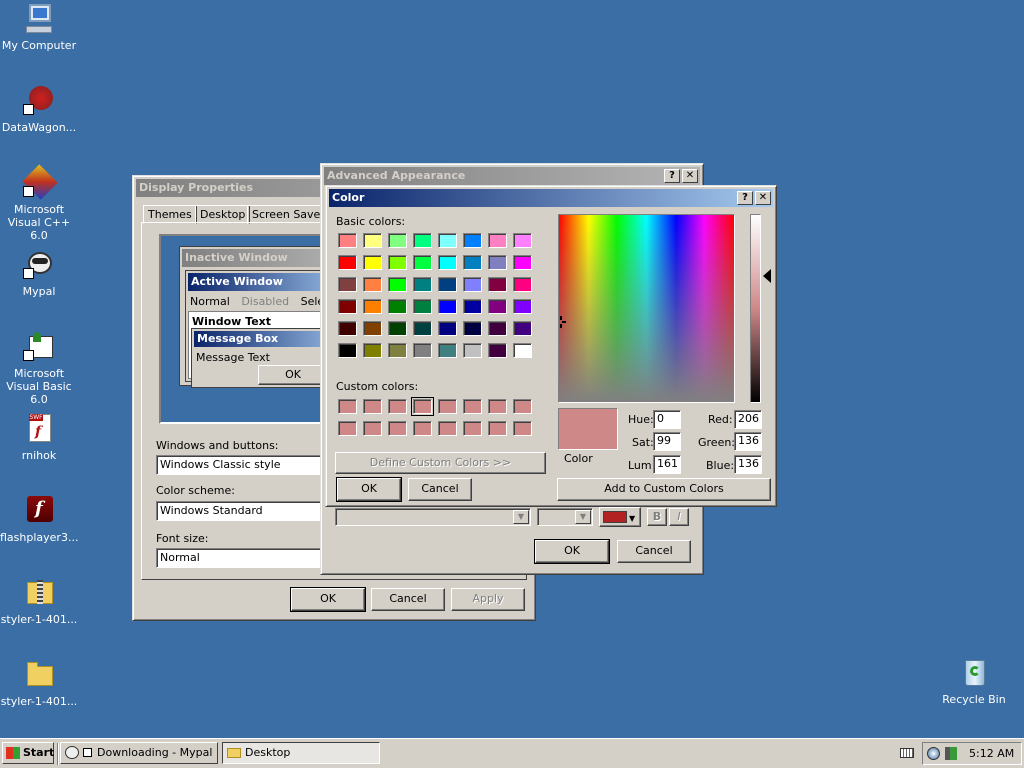  I want to click on network-icon, so click(933, 753).